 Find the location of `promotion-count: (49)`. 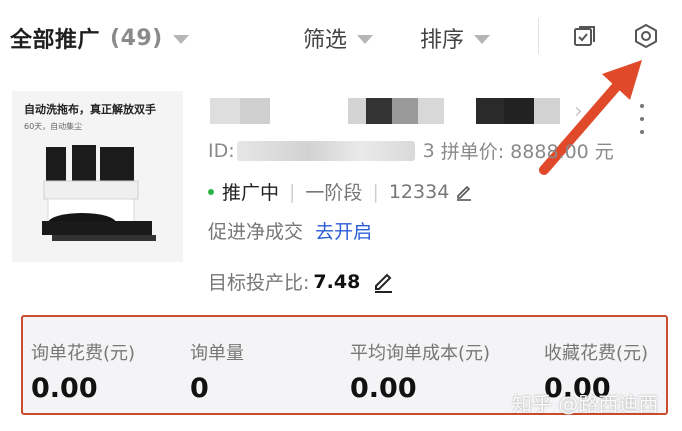

promotion-count: (49) is located at coordinates (136, 38).